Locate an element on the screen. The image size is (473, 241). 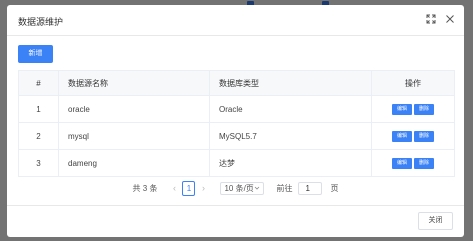
column-header-actions: 操作 is located at coordinates (413, 83).